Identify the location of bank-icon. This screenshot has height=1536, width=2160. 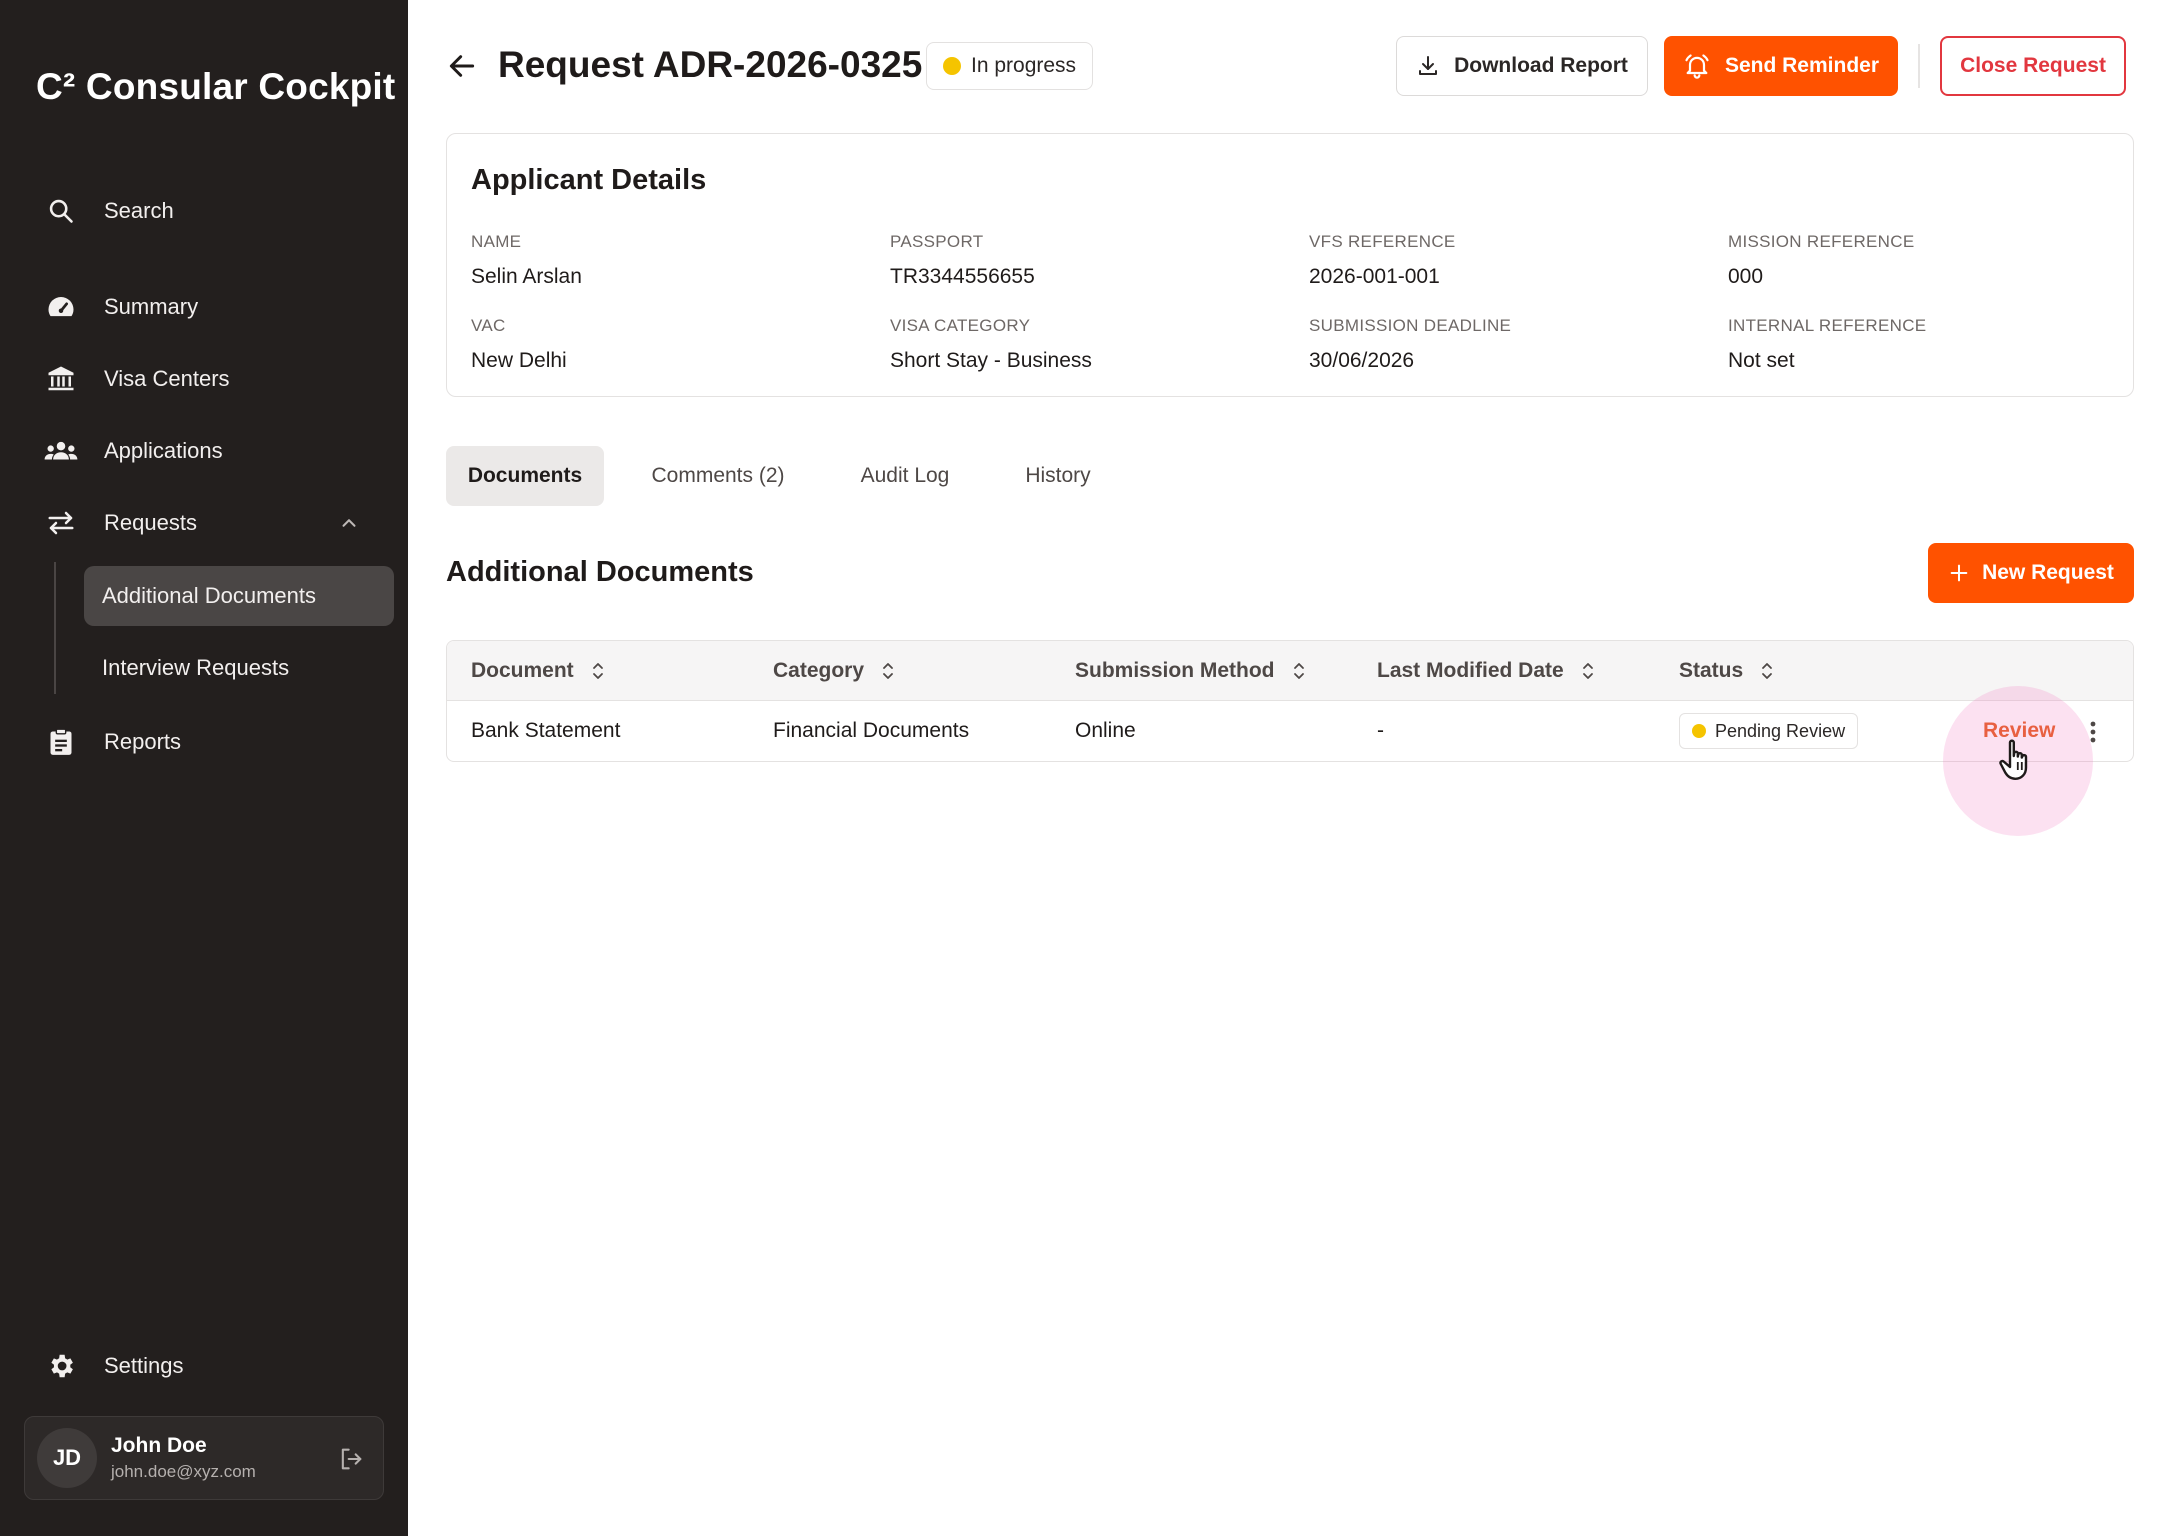
(61, 379).